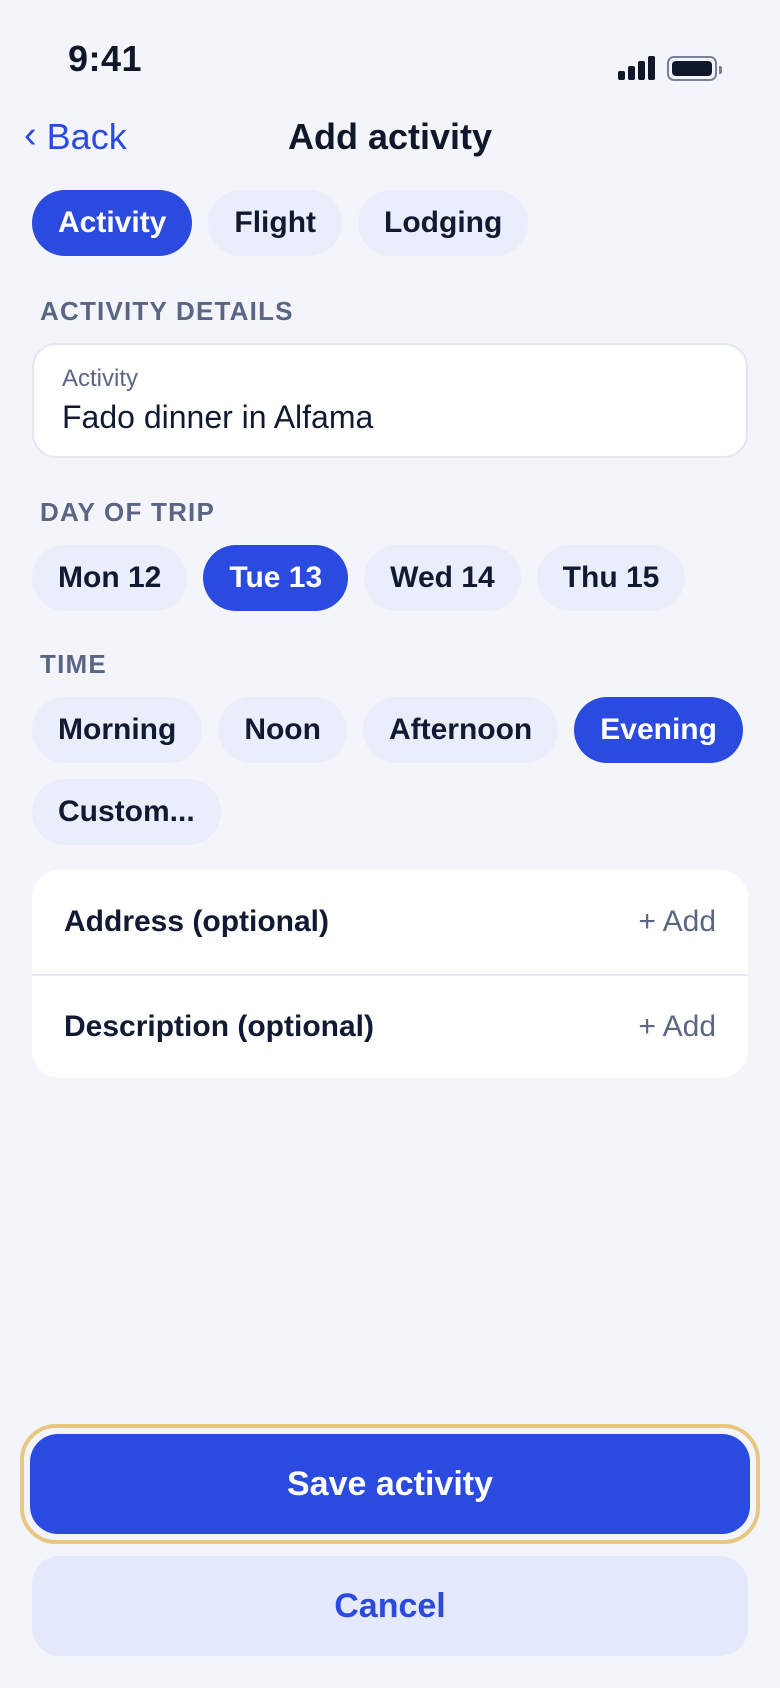  Describe the element at coordinates (460, 730) in the screenshot. I see `time-option-afternoon: Afternoon` at that location.